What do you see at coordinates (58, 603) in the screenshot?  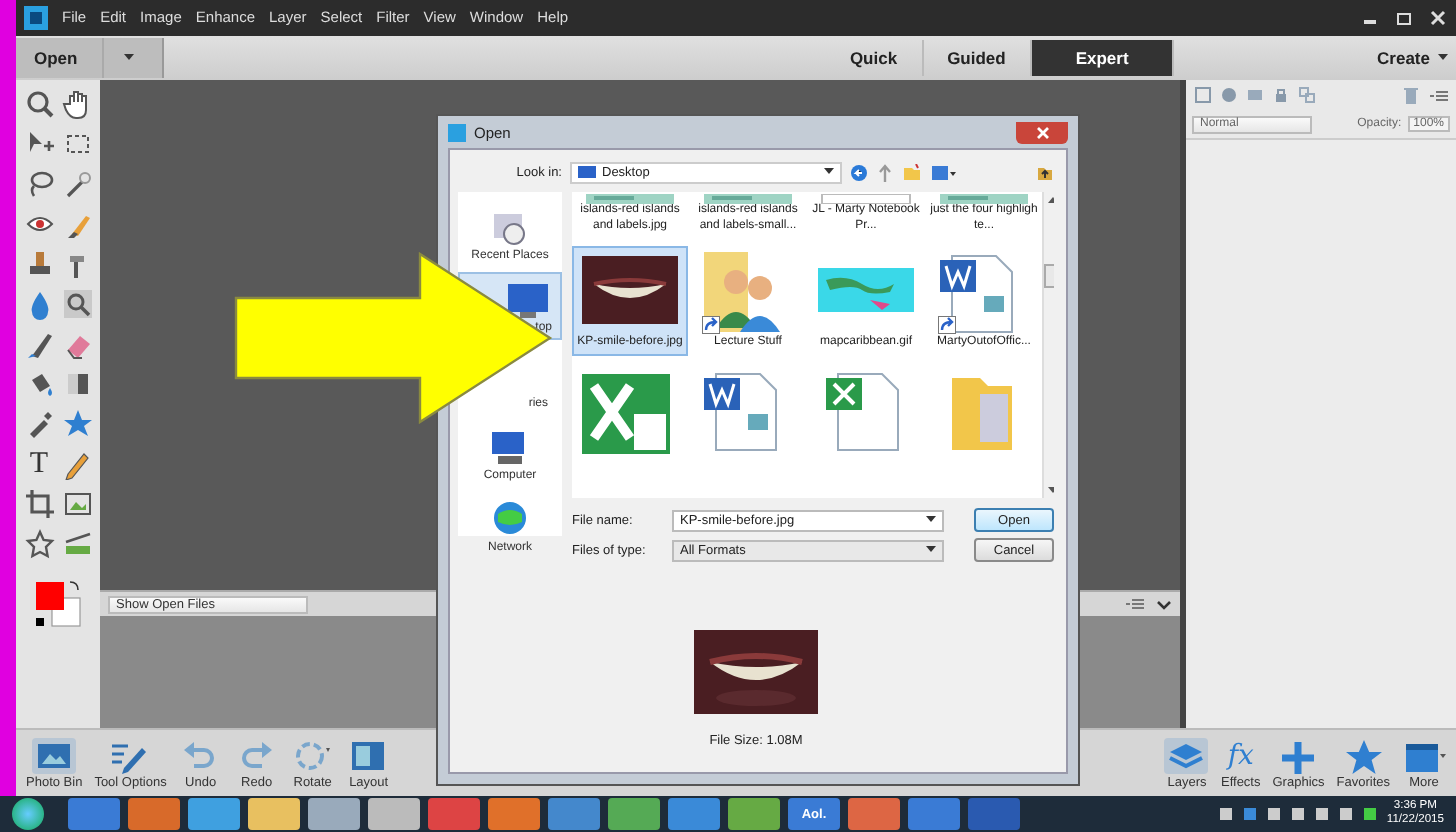 I see `color-swatches-icon` at bounding box center [58, 603].